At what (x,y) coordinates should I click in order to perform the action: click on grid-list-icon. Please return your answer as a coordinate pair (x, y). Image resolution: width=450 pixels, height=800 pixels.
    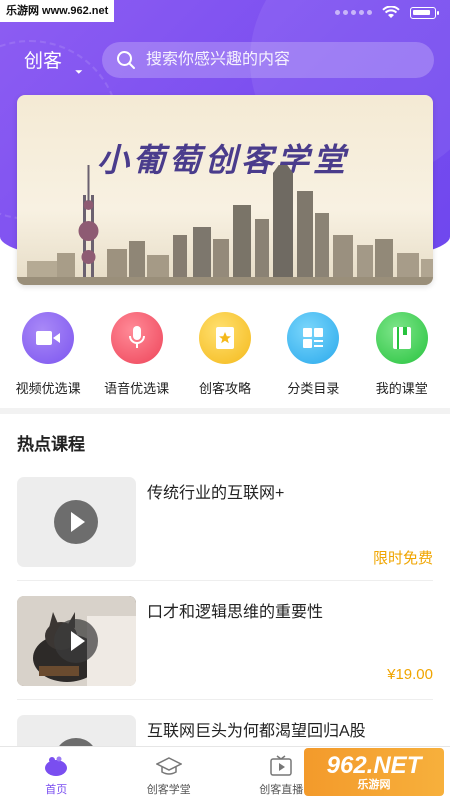
    Looking at the image, I should click on (313, 338).